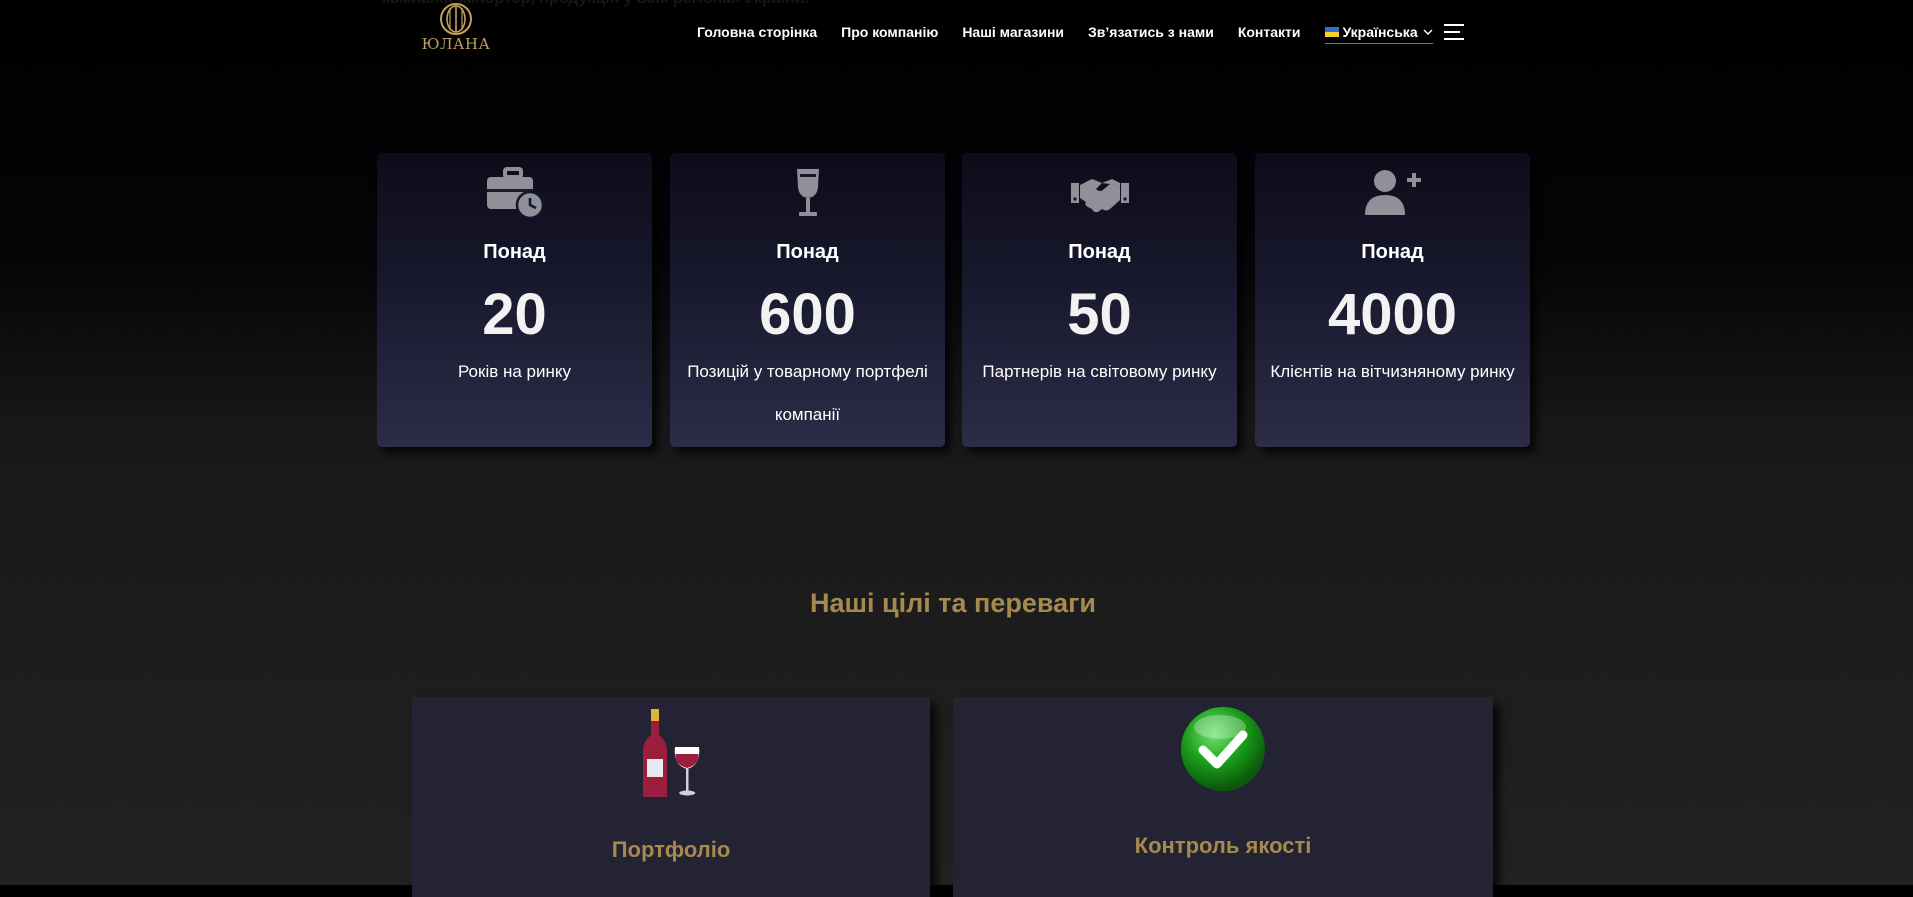 The height and width of the screenshot is (897, 1913). I want to click on language-label: Українська, so click(1380, 32).